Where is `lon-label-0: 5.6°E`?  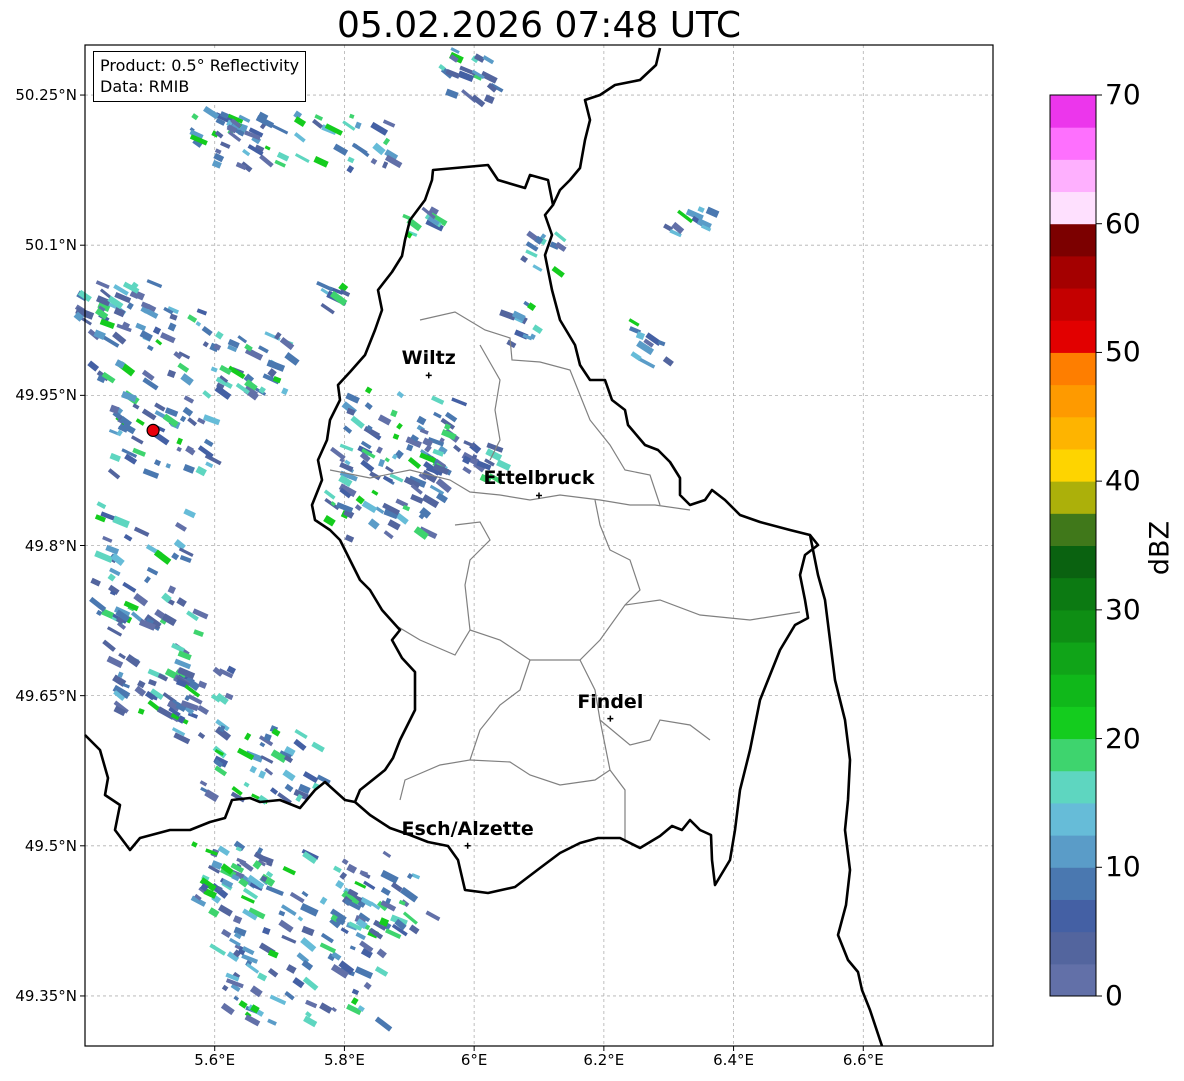
lon-label-0: 5.6°E is located at coordinates (215, 1060).